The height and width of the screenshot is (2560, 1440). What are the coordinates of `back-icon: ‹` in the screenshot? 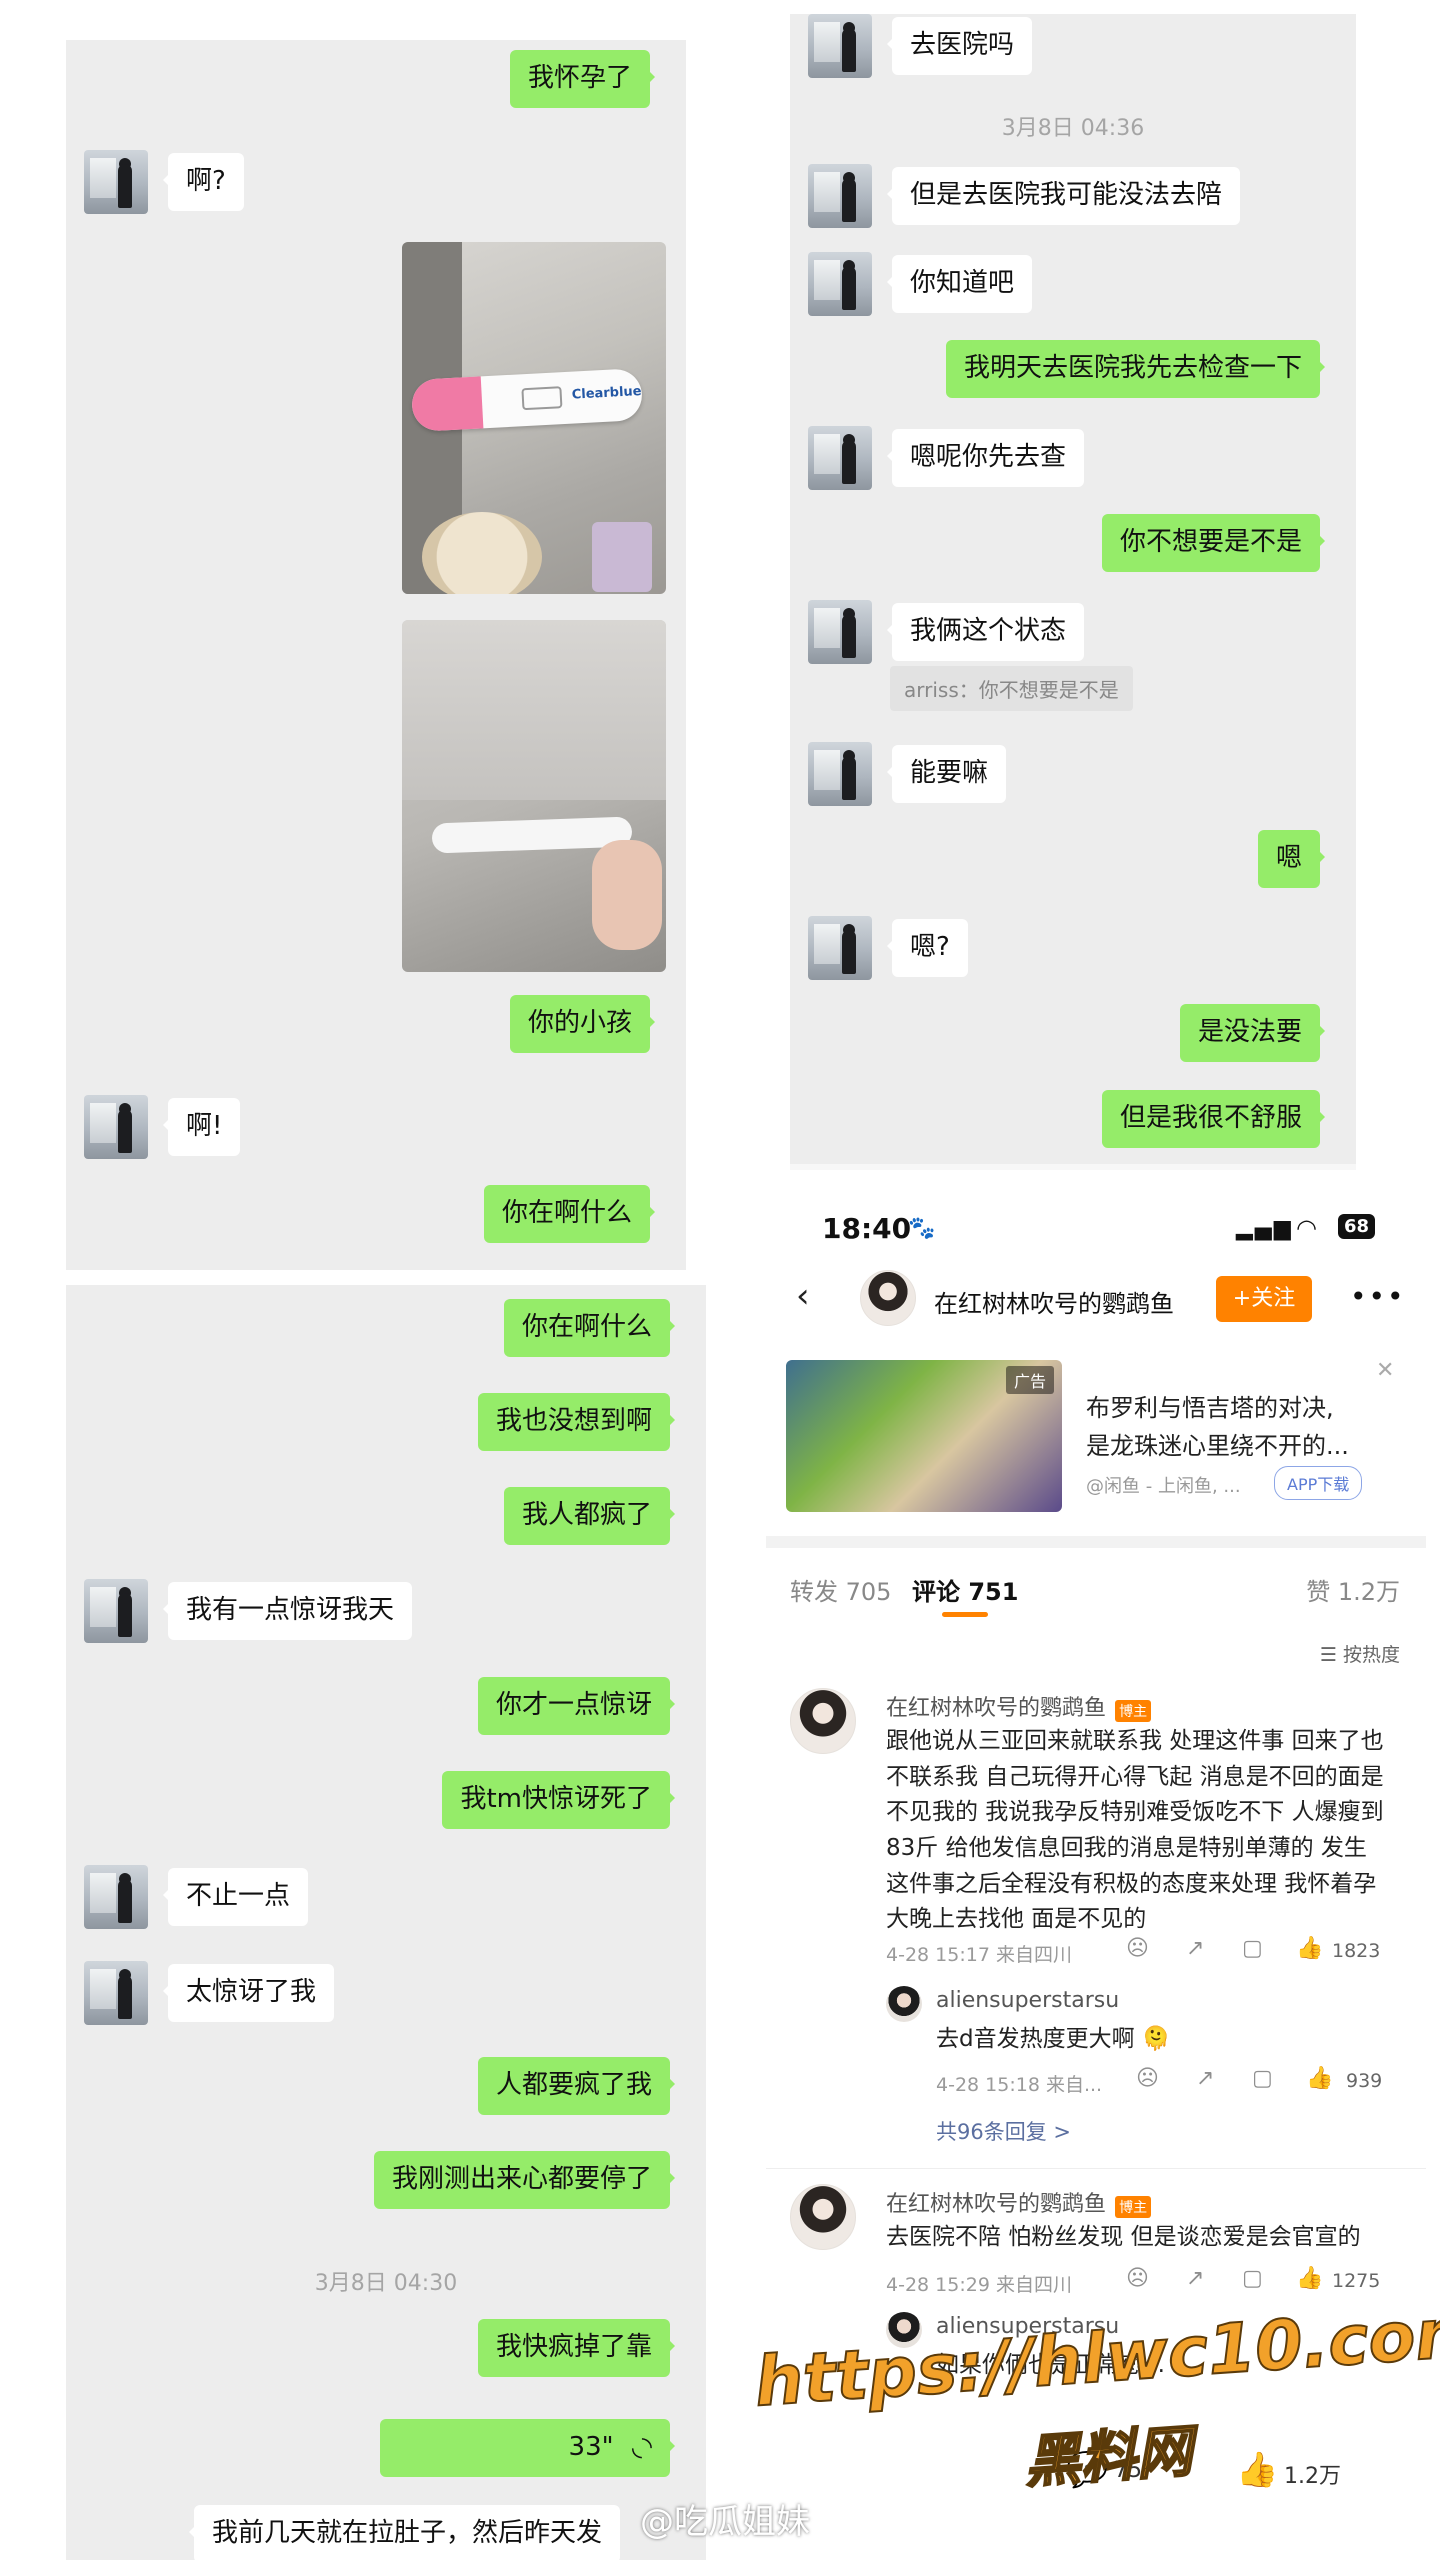 It's located at (803, 1296).